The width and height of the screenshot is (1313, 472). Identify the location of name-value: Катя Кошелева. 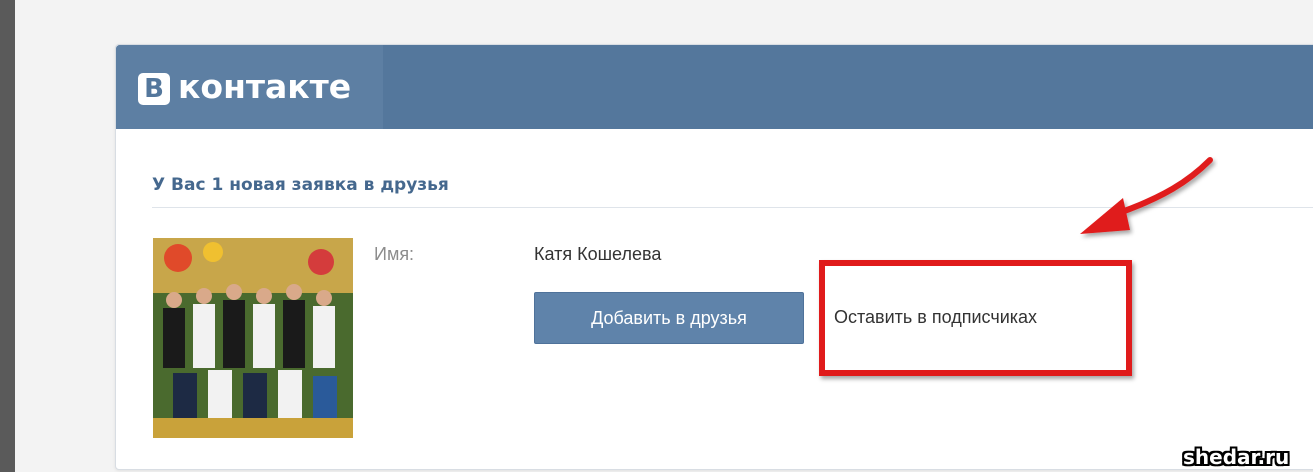
(597, 254).